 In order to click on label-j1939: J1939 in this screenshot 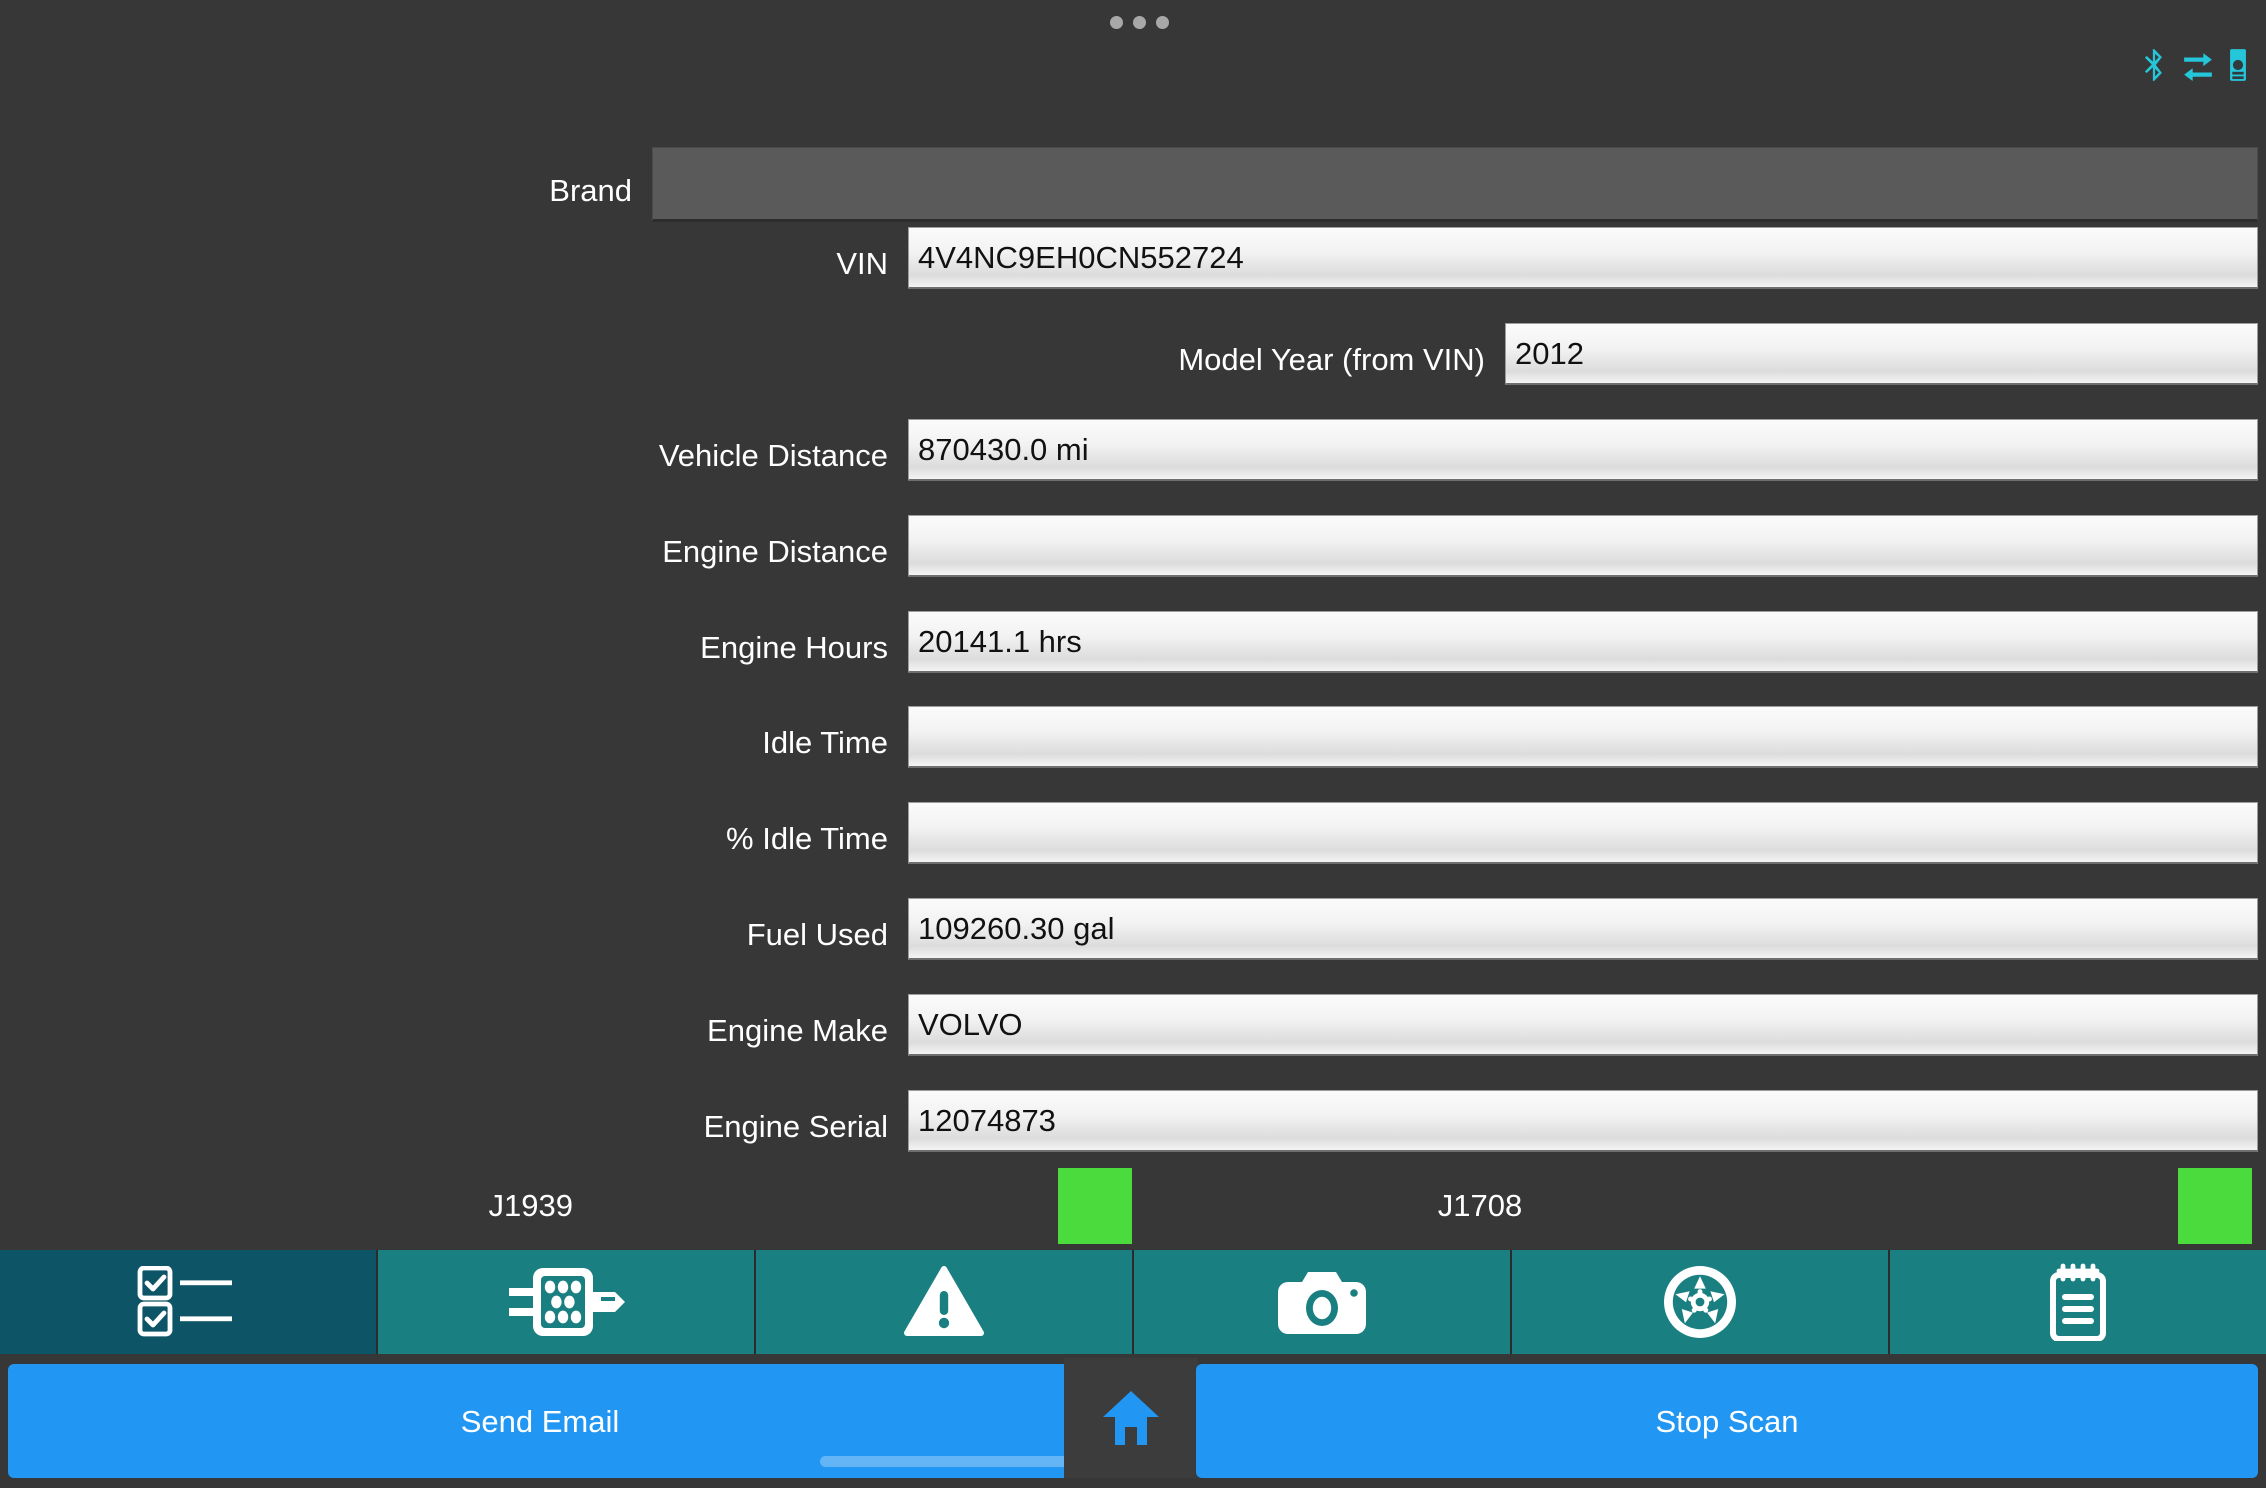, I will do `click(530, 1205)`.